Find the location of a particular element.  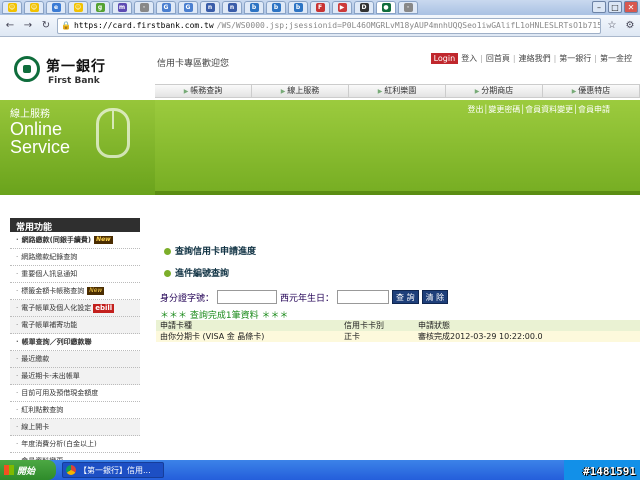

mail-tab-icon: m is located at coordinates (122, 7).